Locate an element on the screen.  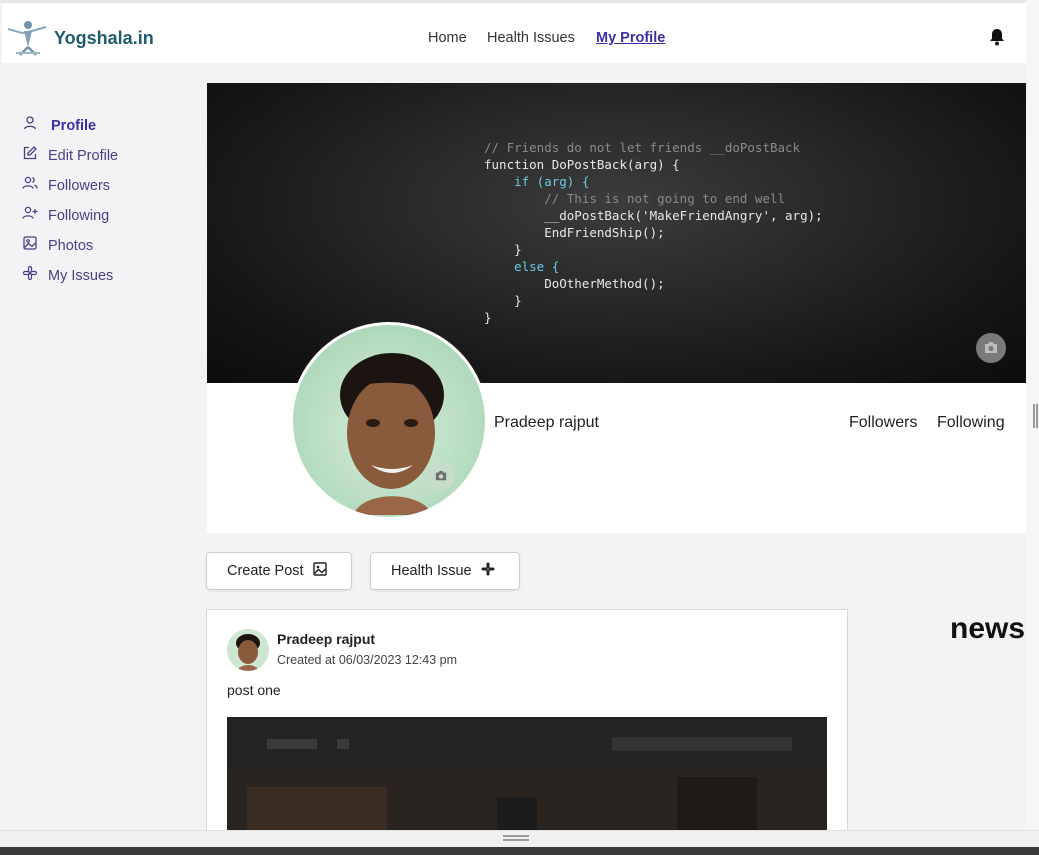
users-icon is located at coordinates (30, 185).